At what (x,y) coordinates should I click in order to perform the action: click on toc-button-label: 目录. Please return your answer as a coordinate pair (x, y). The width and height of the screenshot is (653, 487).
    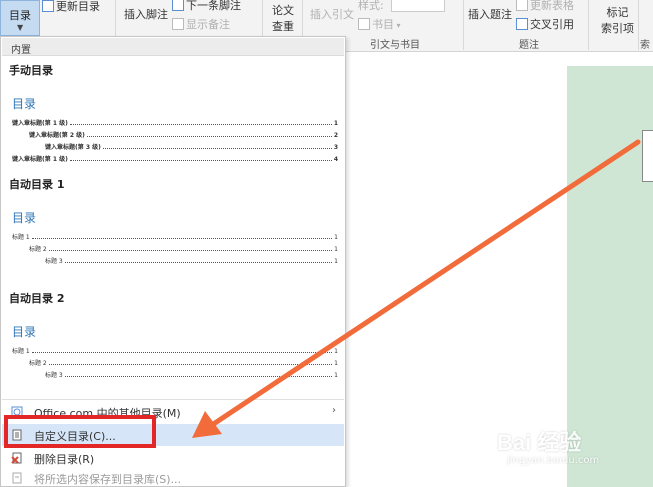
    Looking at the image, I should click on (20, 15).